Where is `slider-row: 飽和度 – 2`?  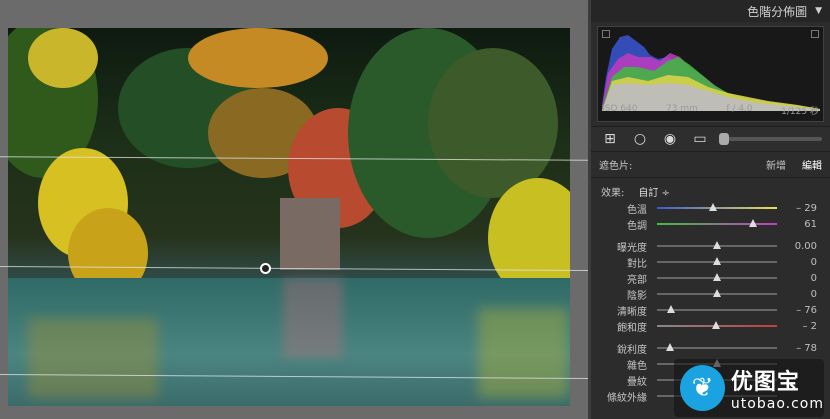 slider-row: 飽和度 – 2 is located at coordinates (710, 326).